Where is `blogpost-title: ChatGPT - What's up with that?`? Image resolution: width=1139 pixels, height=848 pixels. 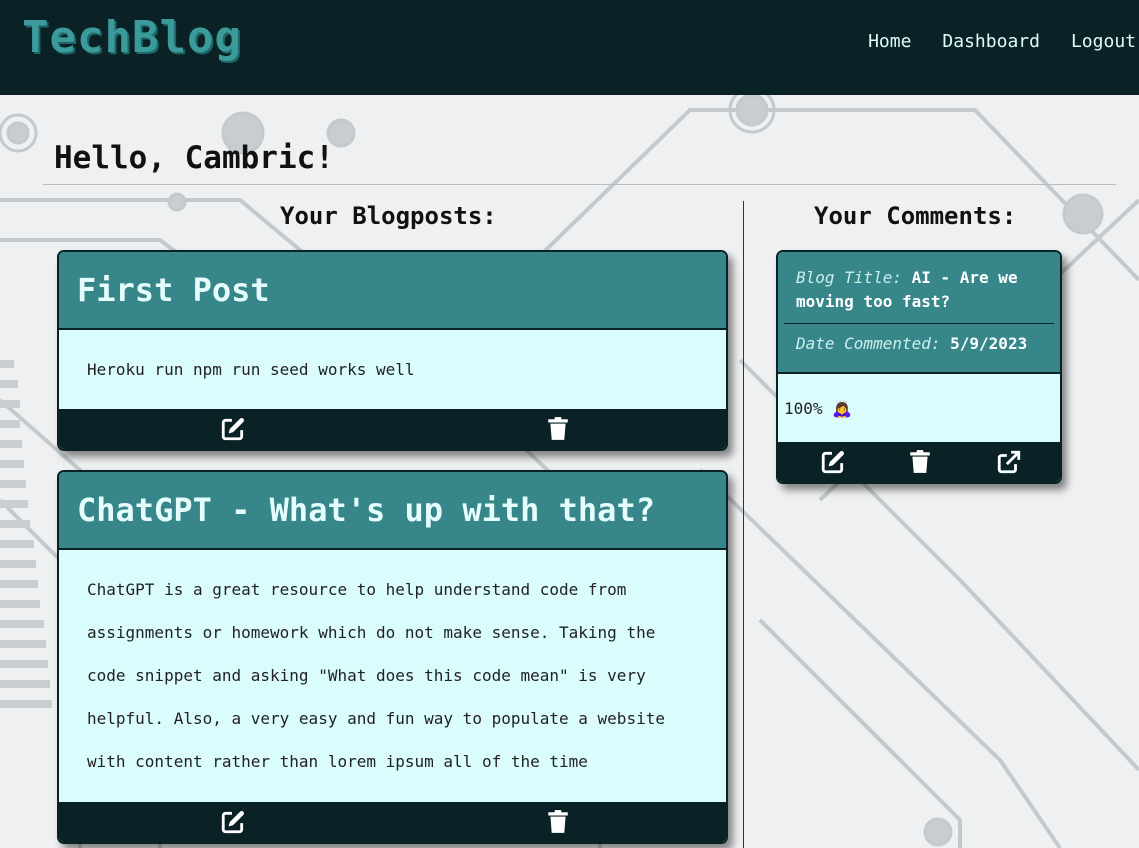
blogpost-title: ChatGPT - What's up with that? is located at coordinates (392, 511).